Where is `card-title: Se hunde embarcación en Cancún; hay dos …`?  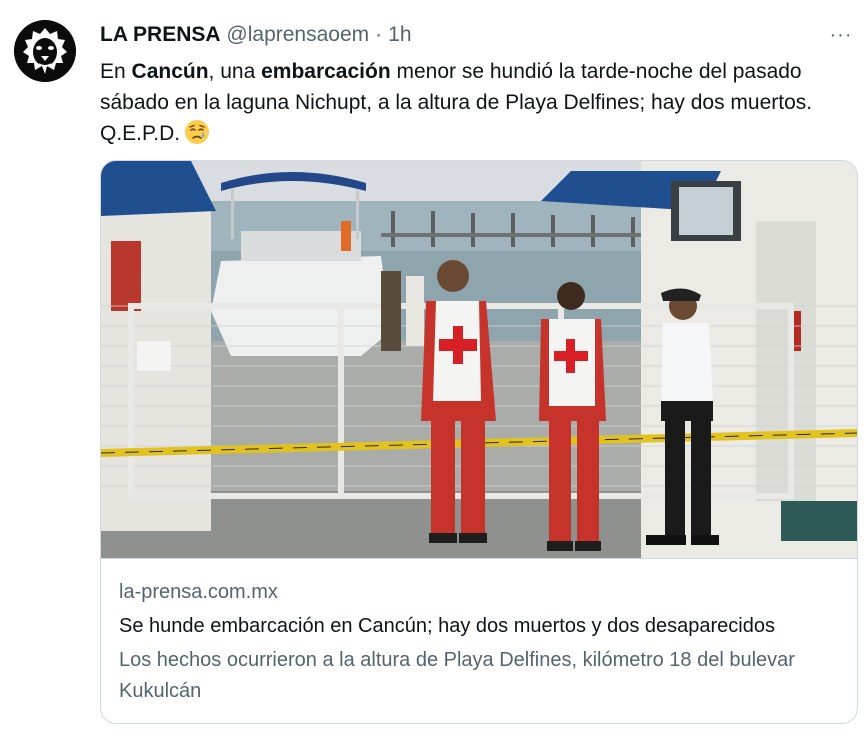
card-title: Se hunde embarcación en Cancún; hay dos … is located at coordinates (447, 626).